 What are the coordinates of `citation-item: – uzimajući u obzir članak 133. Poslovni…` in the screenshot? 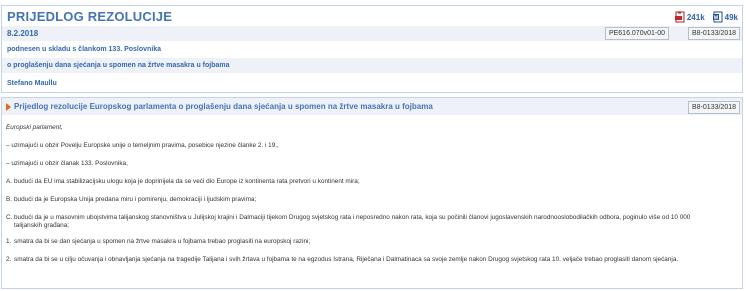 It's located at (67, 163).